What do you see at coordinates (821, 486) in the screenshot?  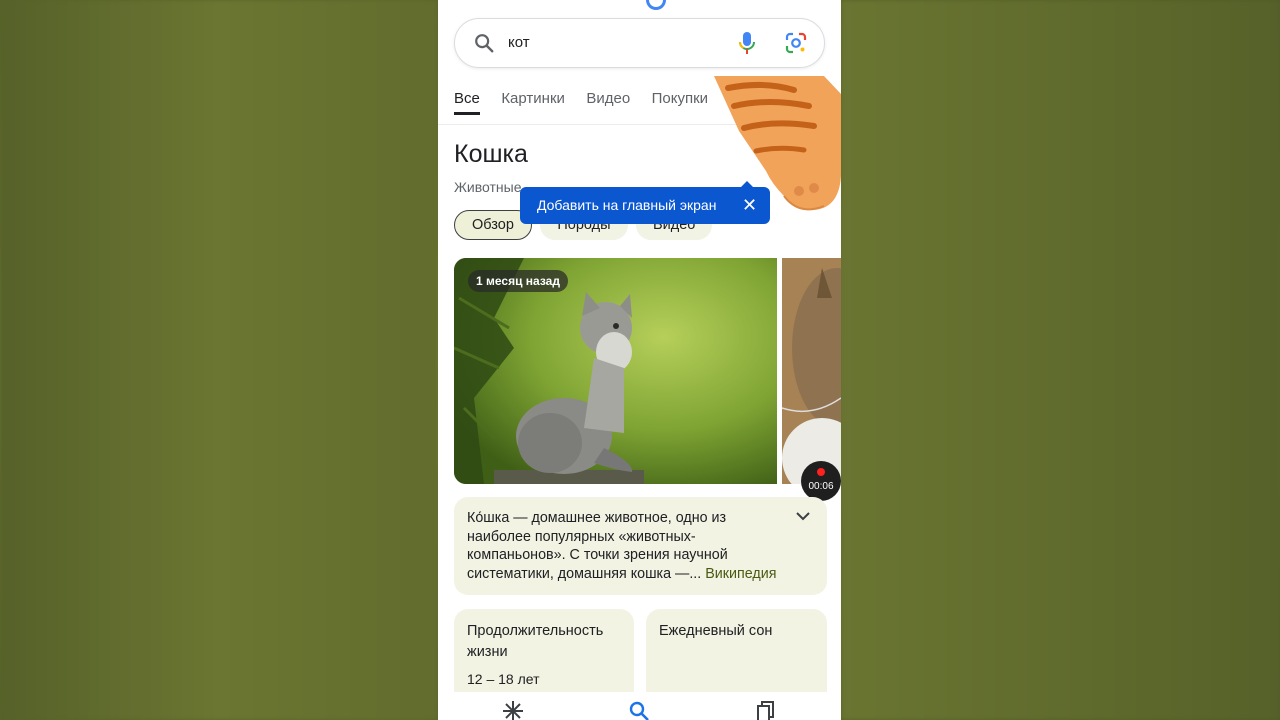 I see `recording-time: 00:06` at bounding box center [821, 486].